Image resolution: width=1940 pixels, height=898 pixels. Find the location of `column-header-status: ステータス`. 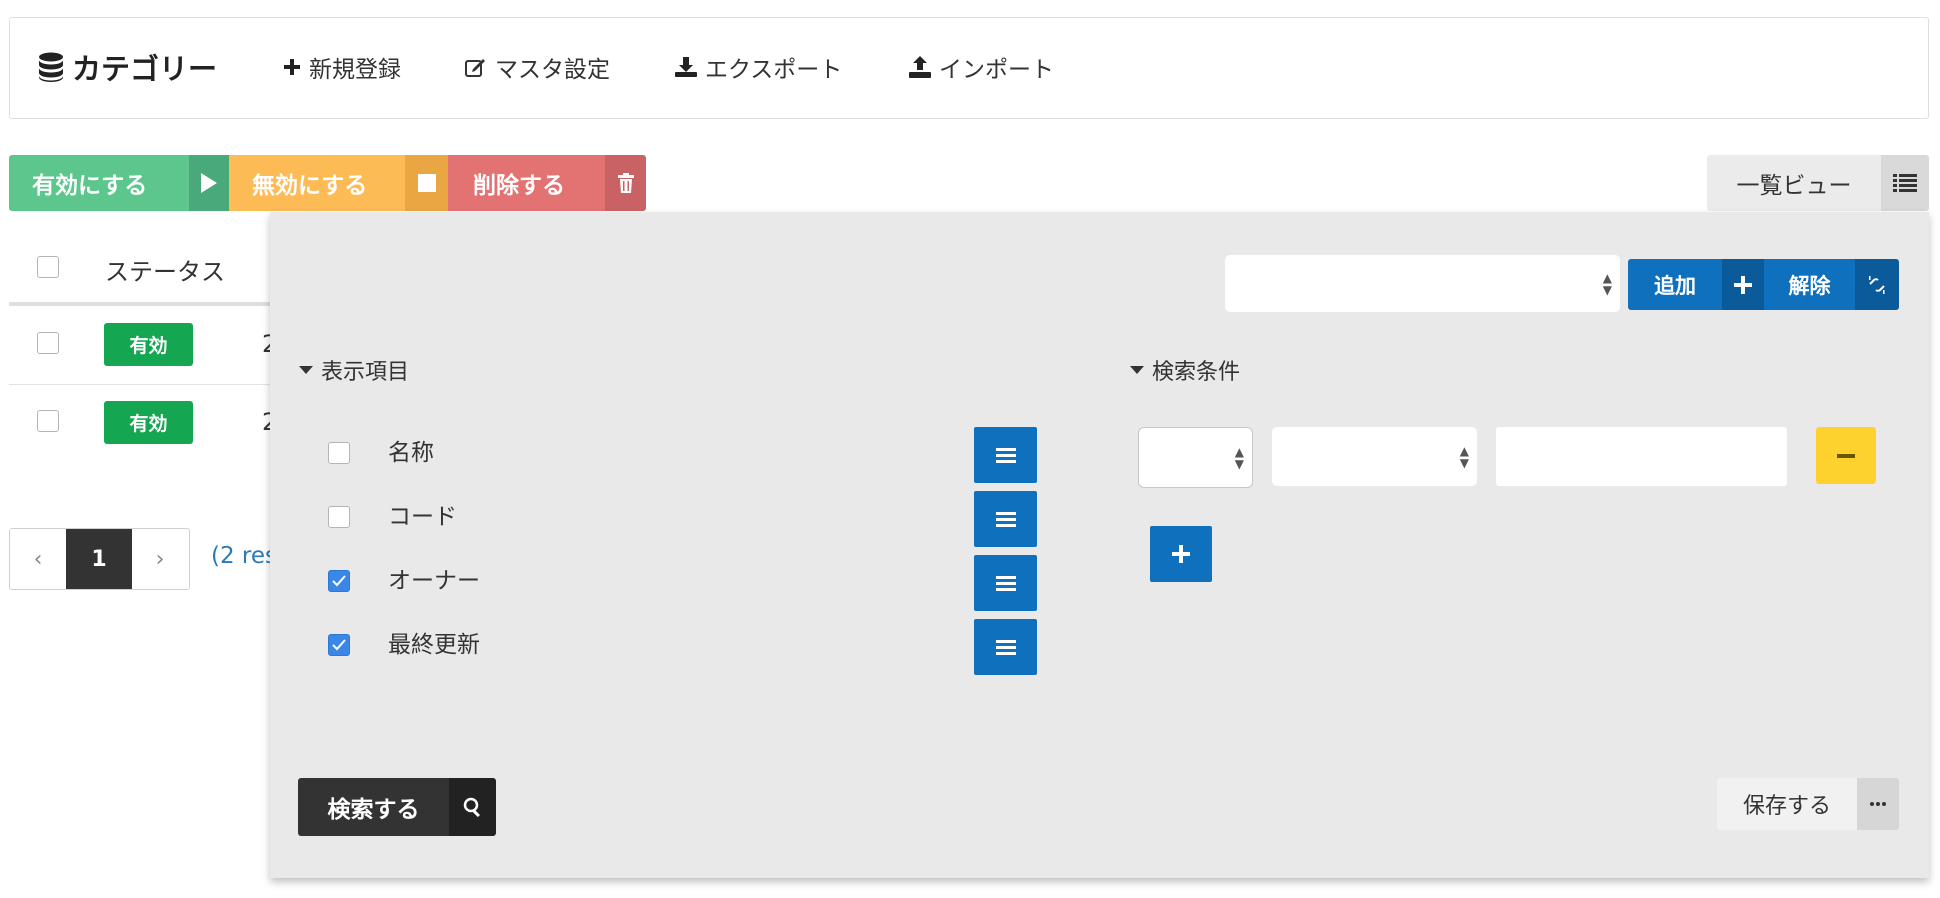

column-header-status: ステータス is located at coordinates (165, 272).